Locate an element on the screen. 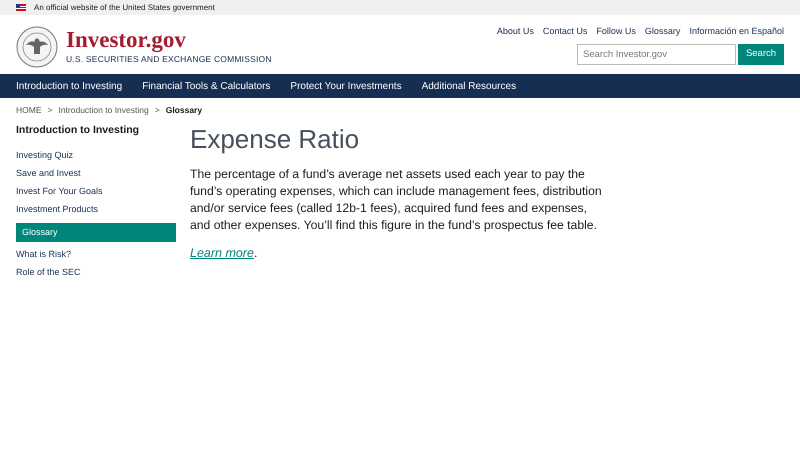 Image resolution: width=800 pixels, height=450 pixels. site-name: Investor.gov is located at coordinates (169, 40).